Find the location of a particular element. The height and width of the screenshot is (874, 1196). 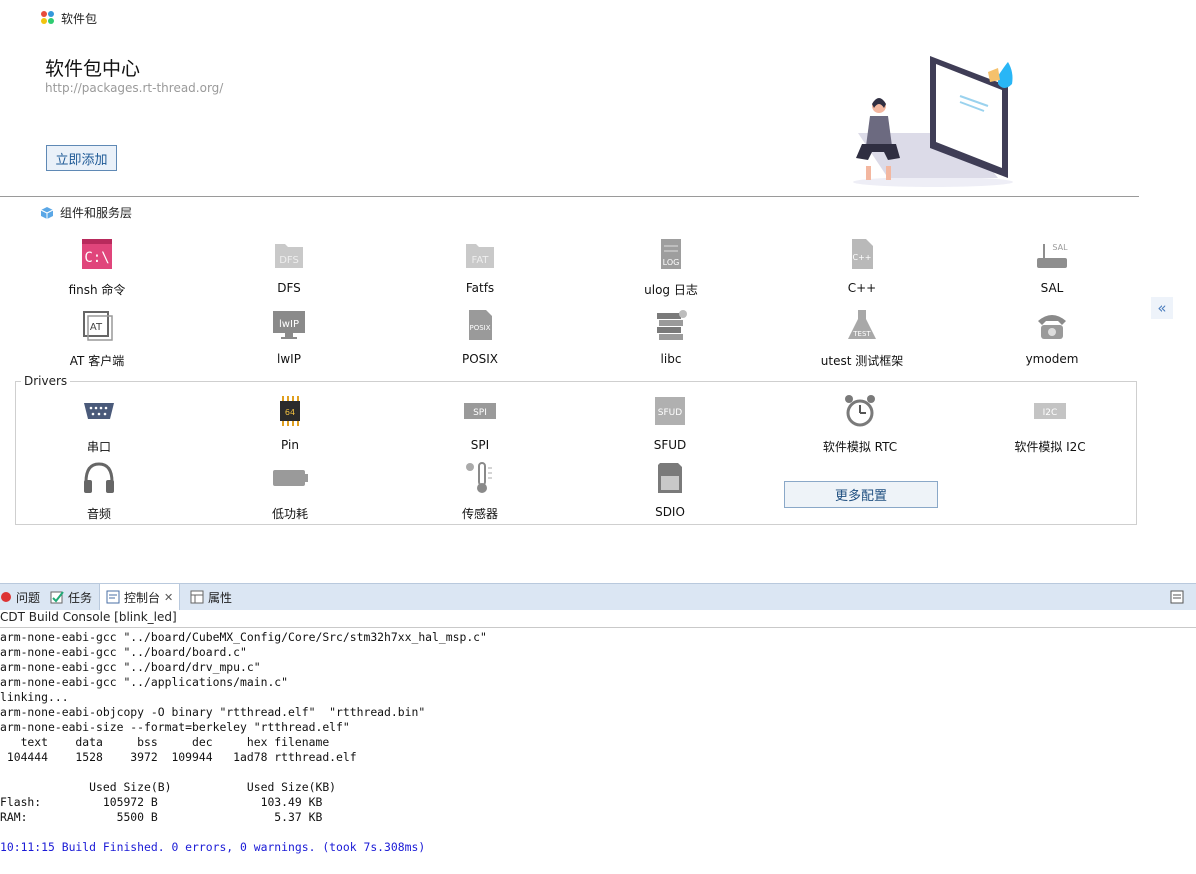

flask-icon: TEST is located at coordinates (862, 324).